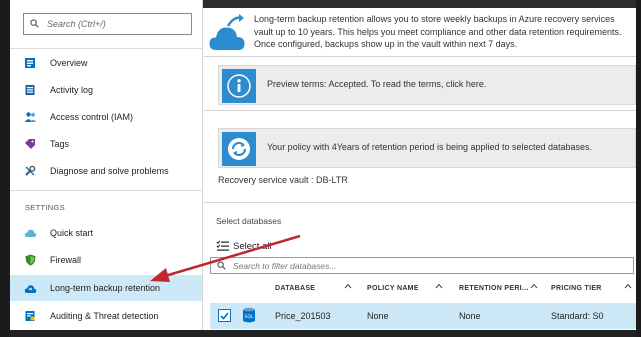  Describe the element at coordinates (76, 24) in the screenshot. I see `search-placeholder: Search (Ctrl+/)` at that location.